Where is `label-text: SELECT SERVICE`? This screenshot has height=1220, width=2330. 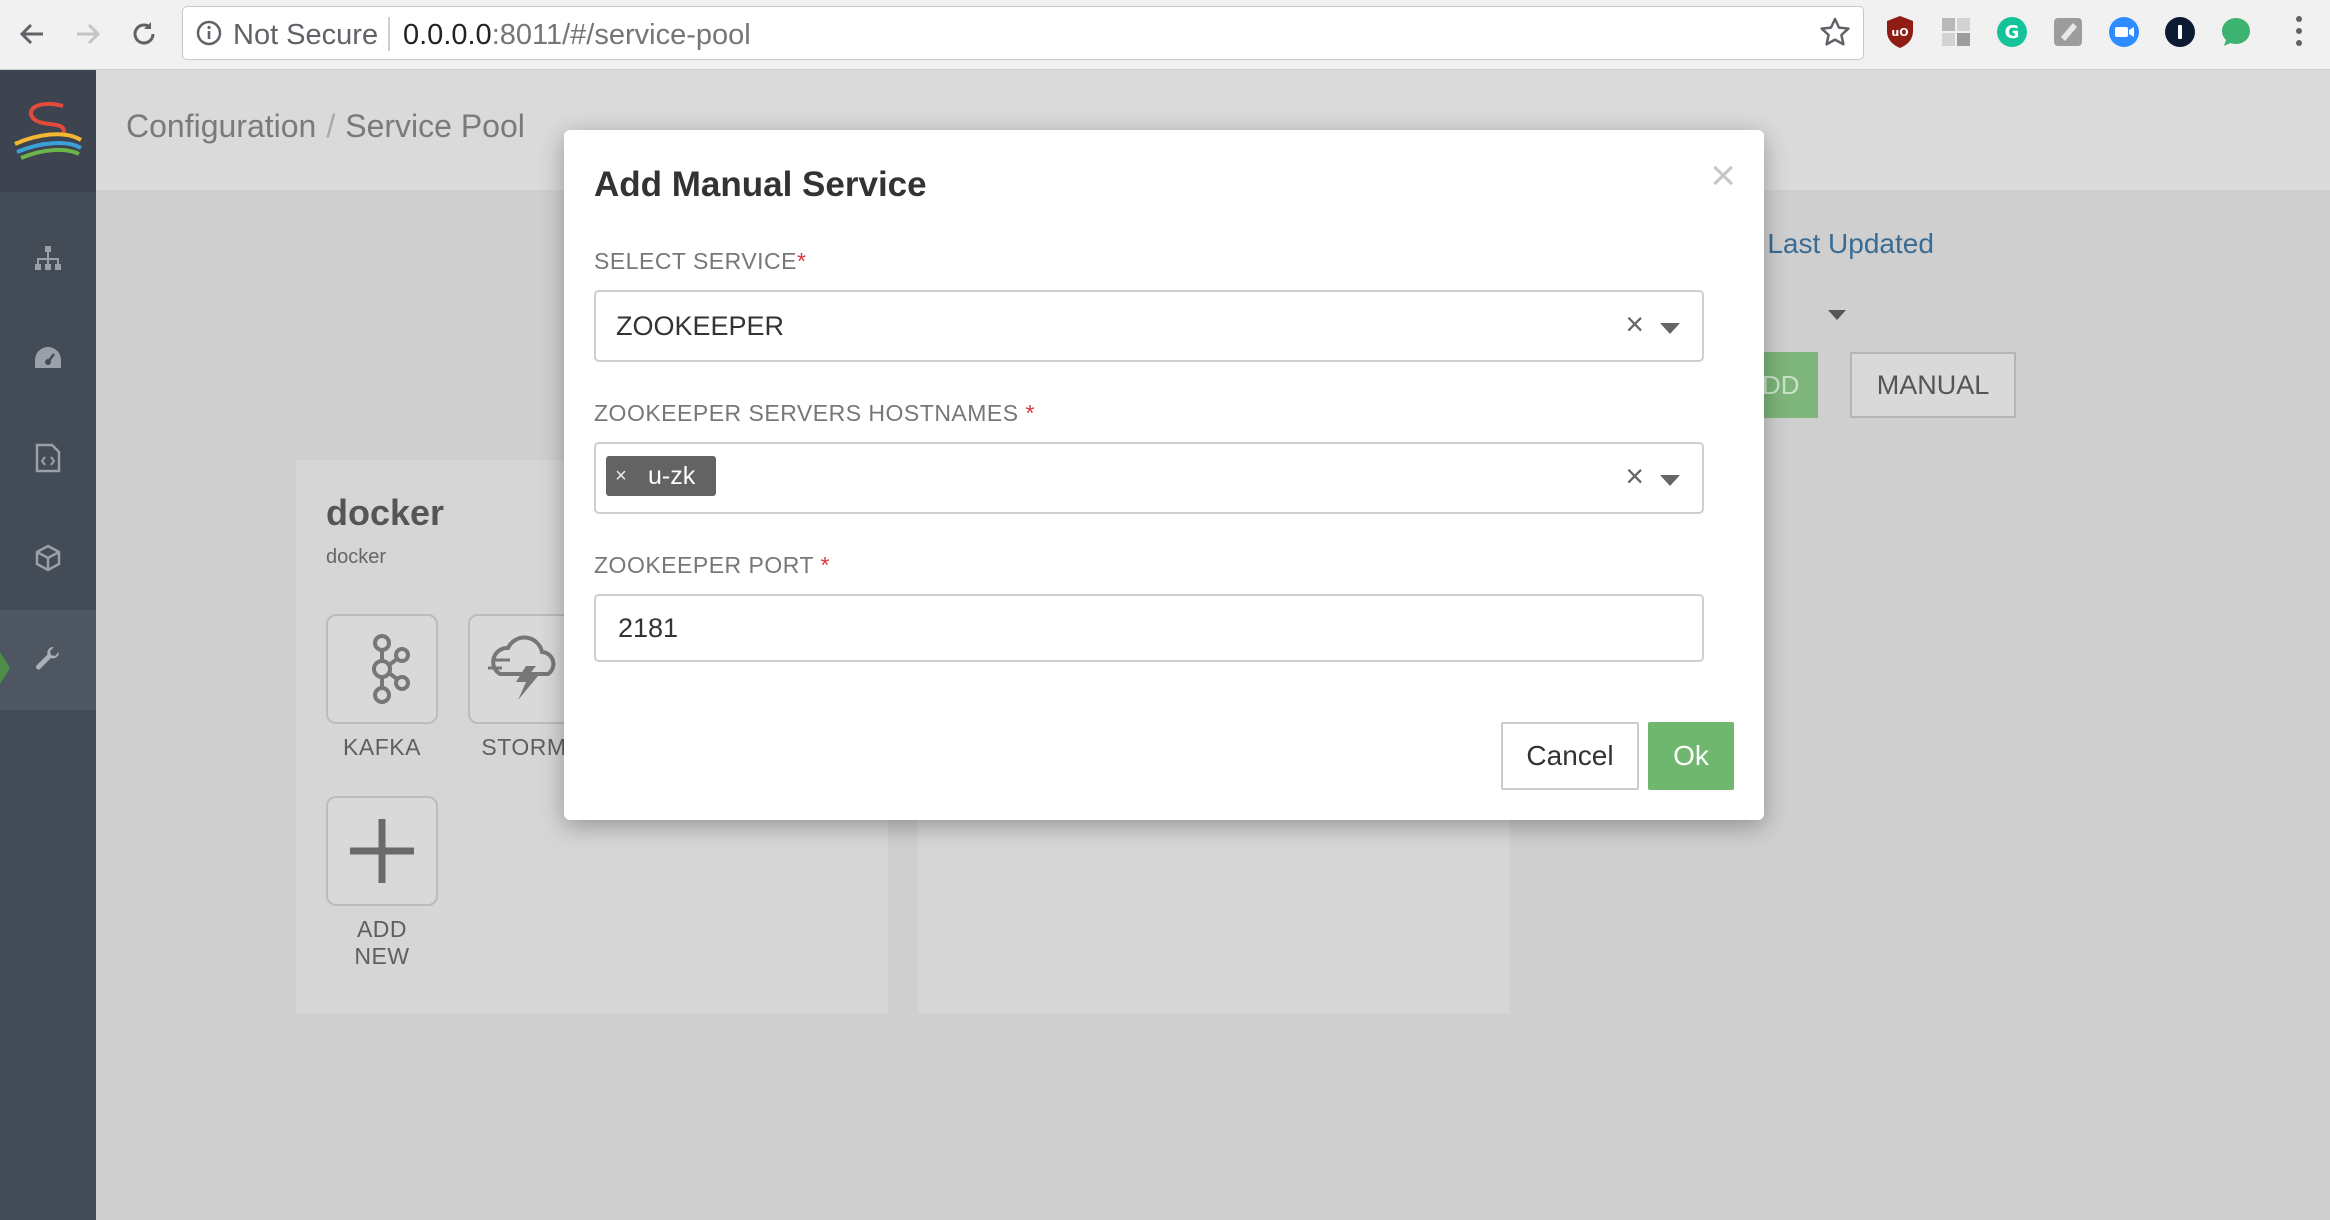 label-text: SELECT SERVICE is located at coordinates (696, 261).